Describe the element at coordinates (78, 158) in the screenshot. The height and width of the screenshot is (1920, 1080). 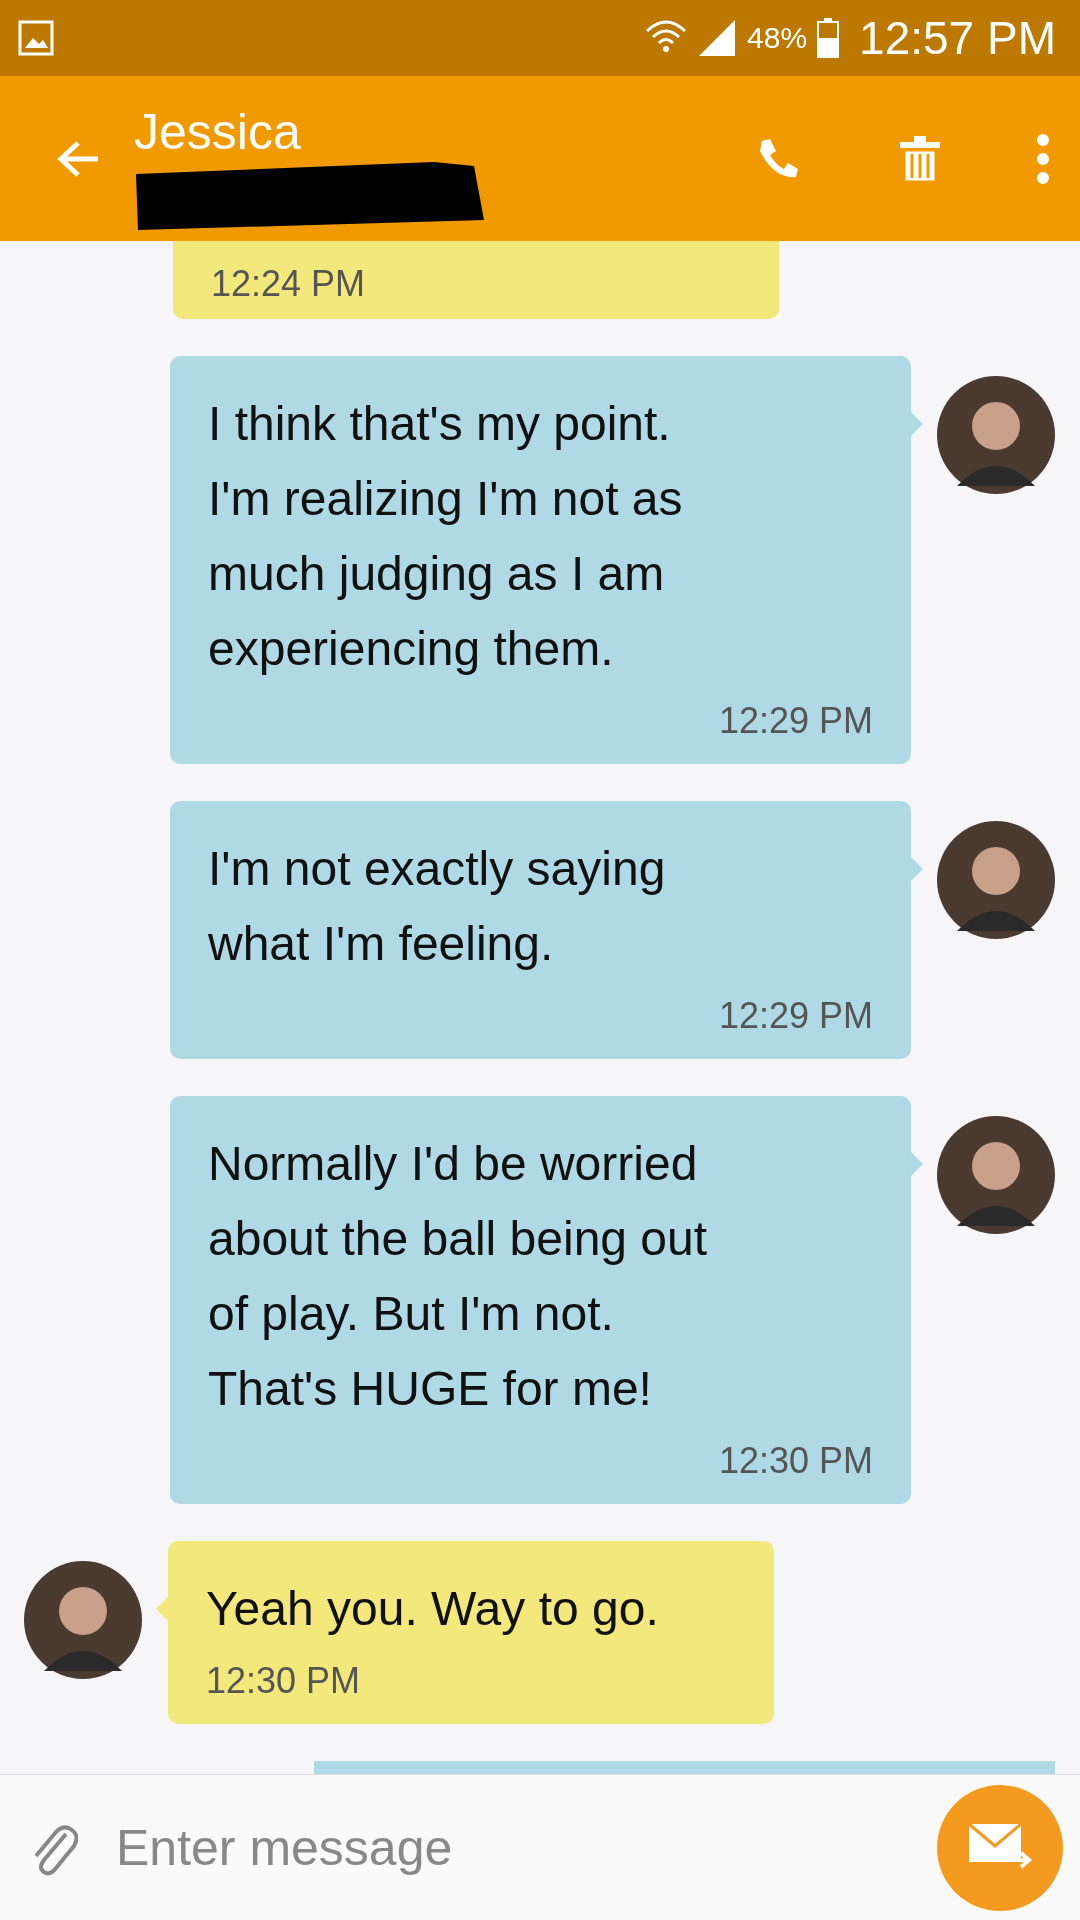
I see `back-icon` at that location.